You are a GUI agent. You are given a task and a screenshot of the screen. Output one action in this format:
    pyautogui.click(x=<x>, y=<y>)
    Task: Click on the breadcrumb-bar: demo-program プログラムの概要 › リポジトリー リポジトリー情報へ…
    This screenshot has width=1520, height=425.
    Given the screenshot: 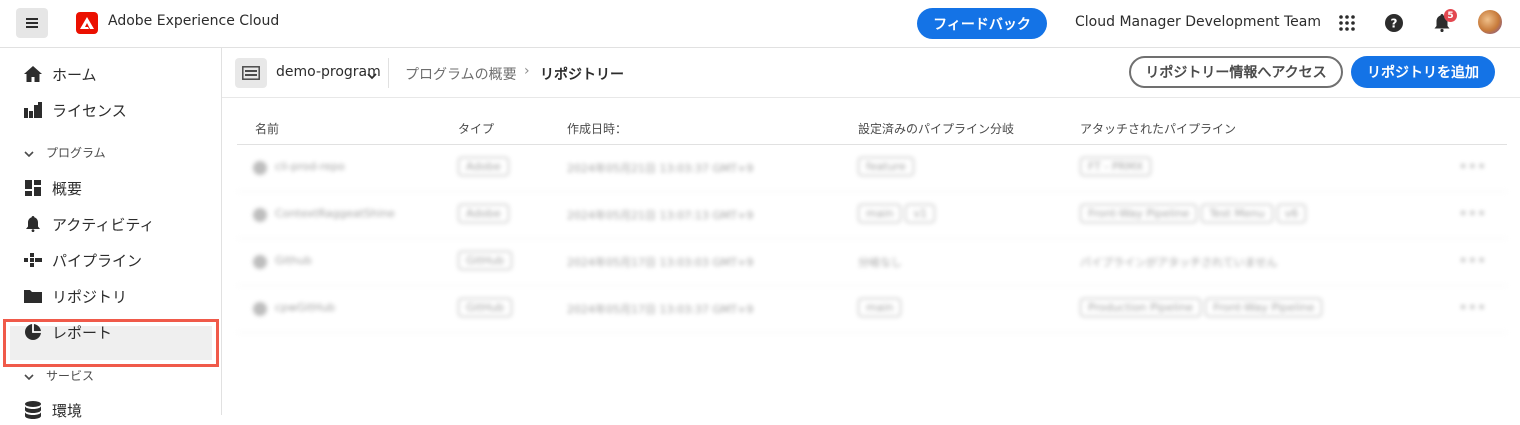 What is the action you would take?
    pyautogui.click(x=871, y=73)
    